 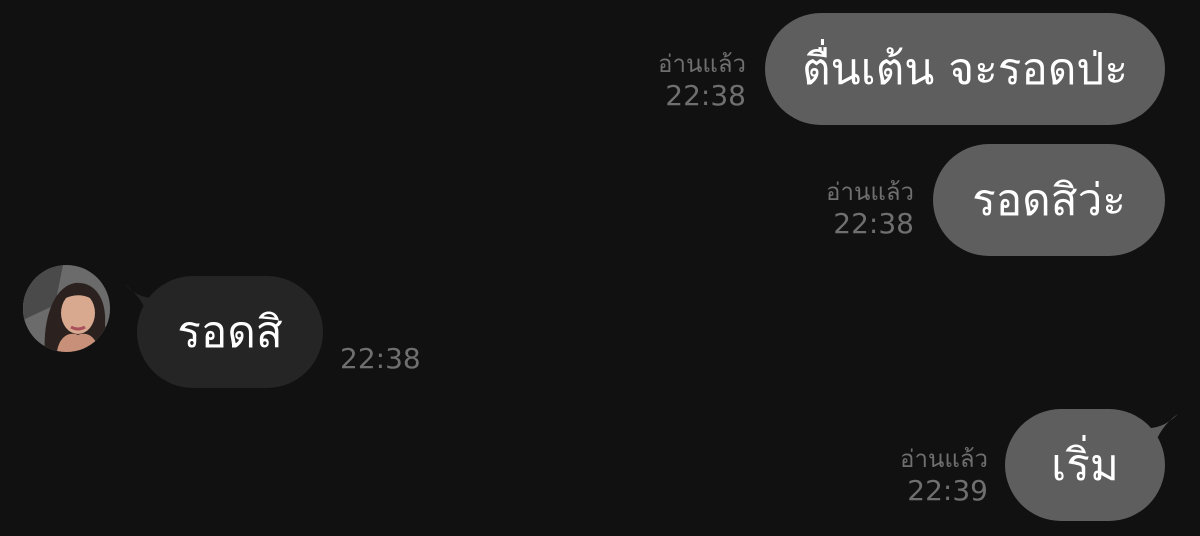 I want to click on outgoing-message-bubble: เริ่ม, so click(x=1085, y=465).